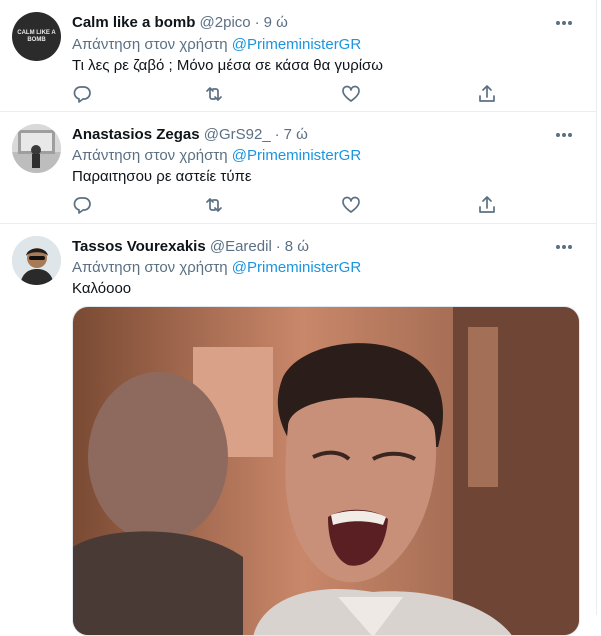 This screenshot has height=636, width=601. What do you see at coordinates (102, 288) in the screenshot?
I see `tweet-text: Καλόοοο` at bounding box center [102, 288].